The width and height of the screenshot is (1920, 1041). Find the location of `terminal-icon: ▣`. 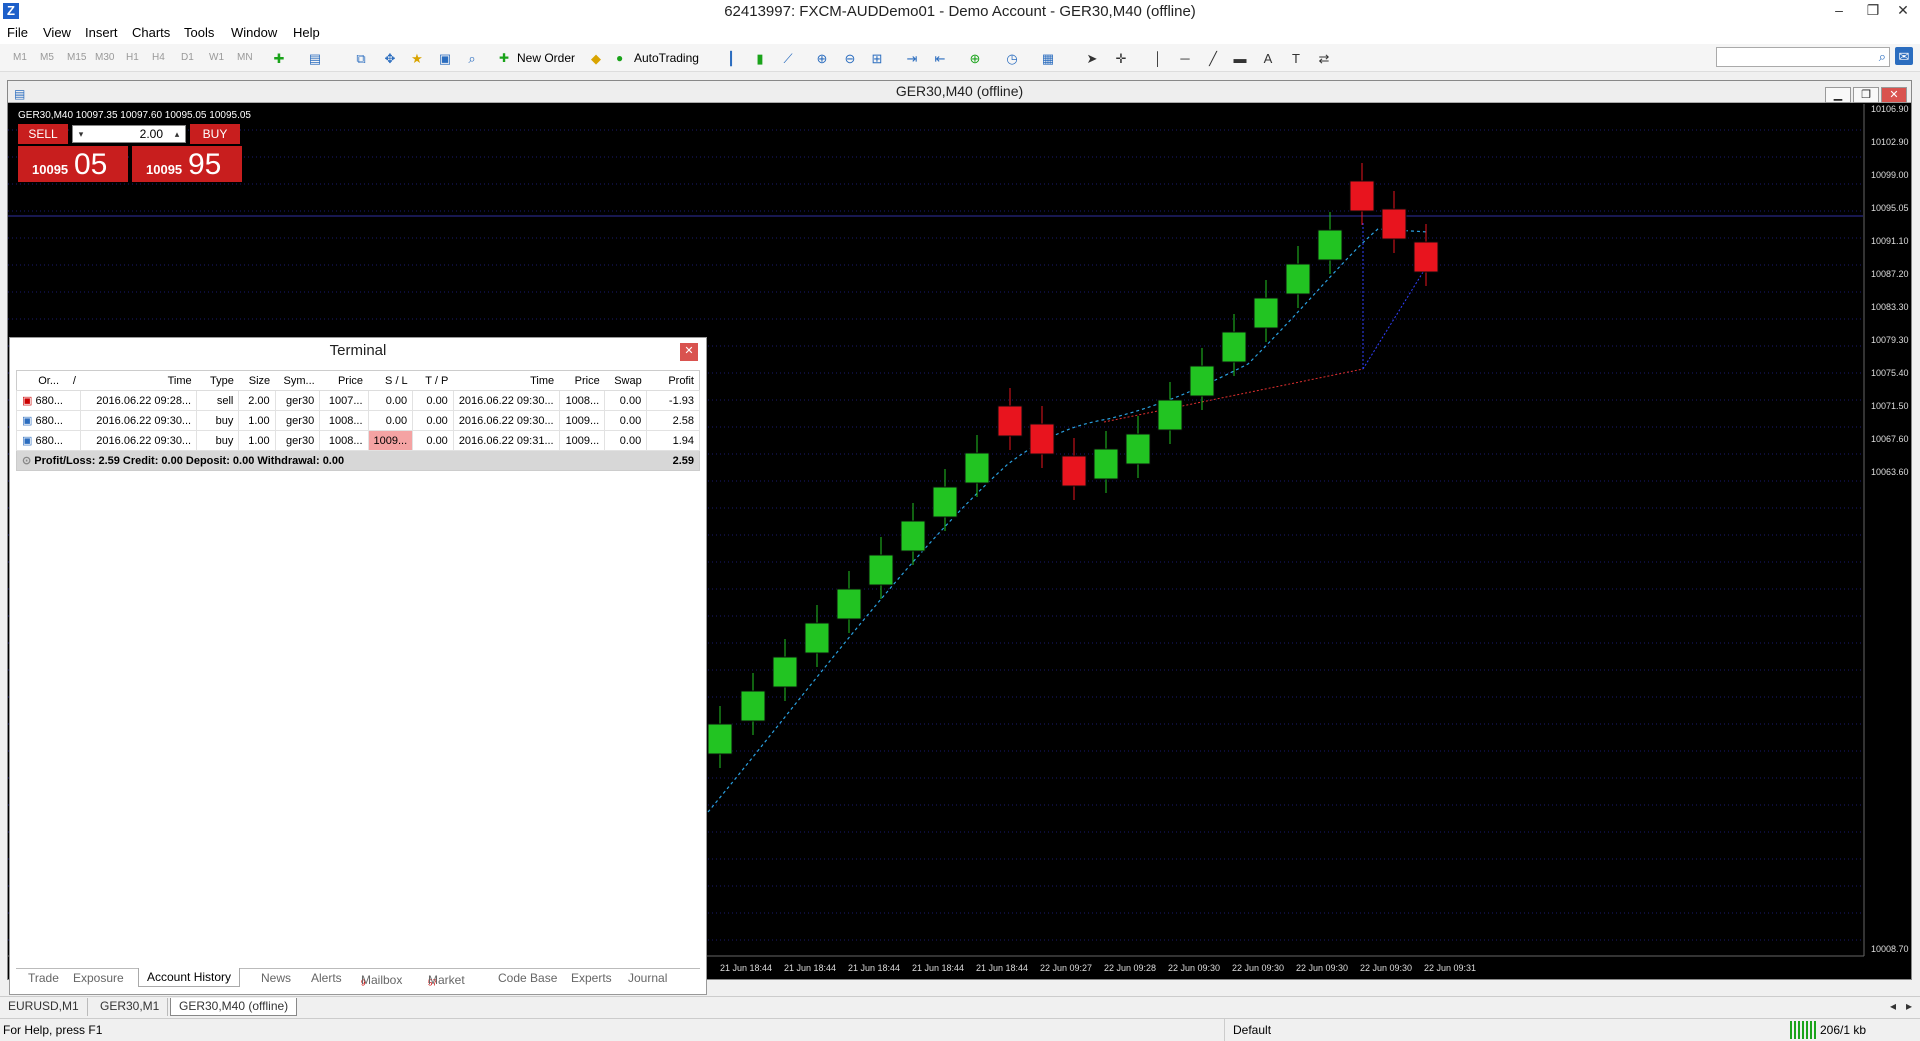

terminal-icon: ▣ is located at coordinates (445, 58).